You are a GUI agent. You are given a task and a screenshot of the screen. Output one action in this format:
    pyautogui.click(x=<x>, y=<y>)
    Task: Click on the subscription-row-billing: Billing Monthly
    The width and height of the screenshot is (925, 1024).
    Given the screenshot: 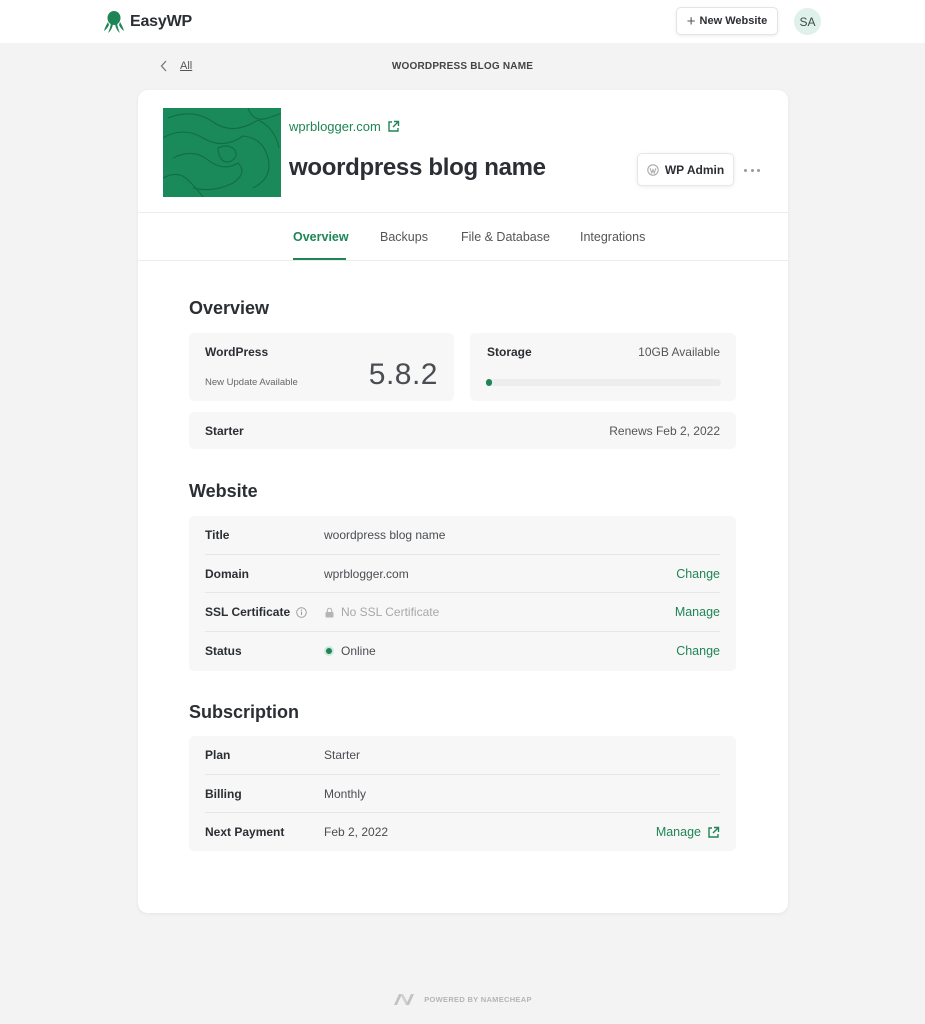 What is the action you would take?
    pyautogui.click(x=462, y=794)
    